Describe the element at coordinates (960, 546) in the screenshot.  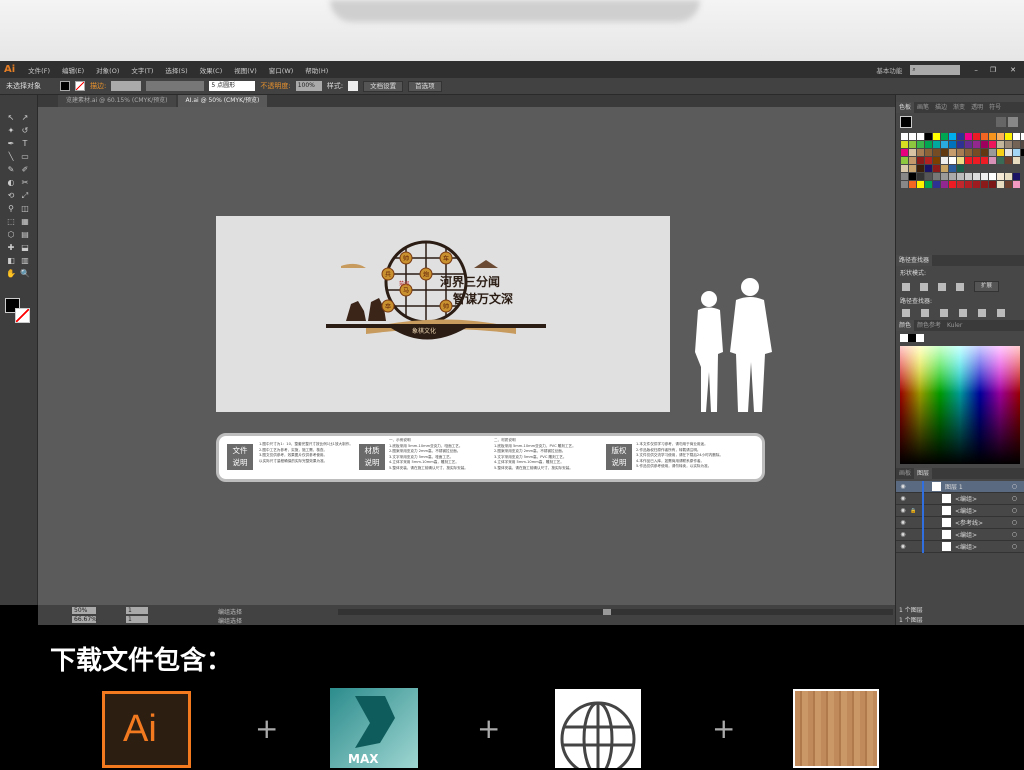
I see `layer-row: ◉ <编组> ○` at that location.